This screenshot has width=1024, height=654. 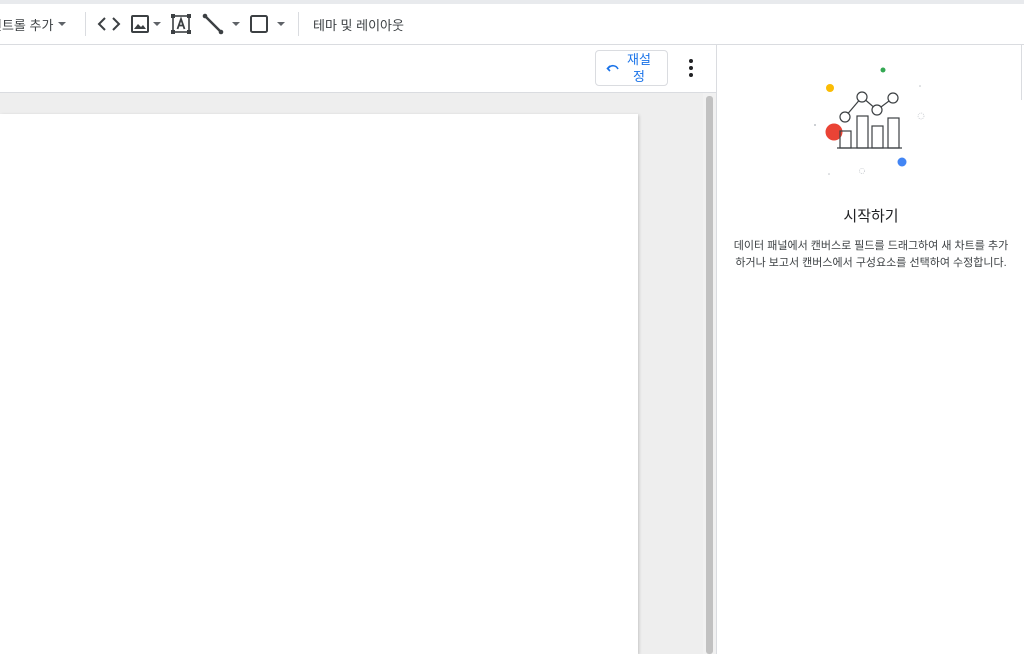 I want to click on shape-button, so click(x=267, y=24).